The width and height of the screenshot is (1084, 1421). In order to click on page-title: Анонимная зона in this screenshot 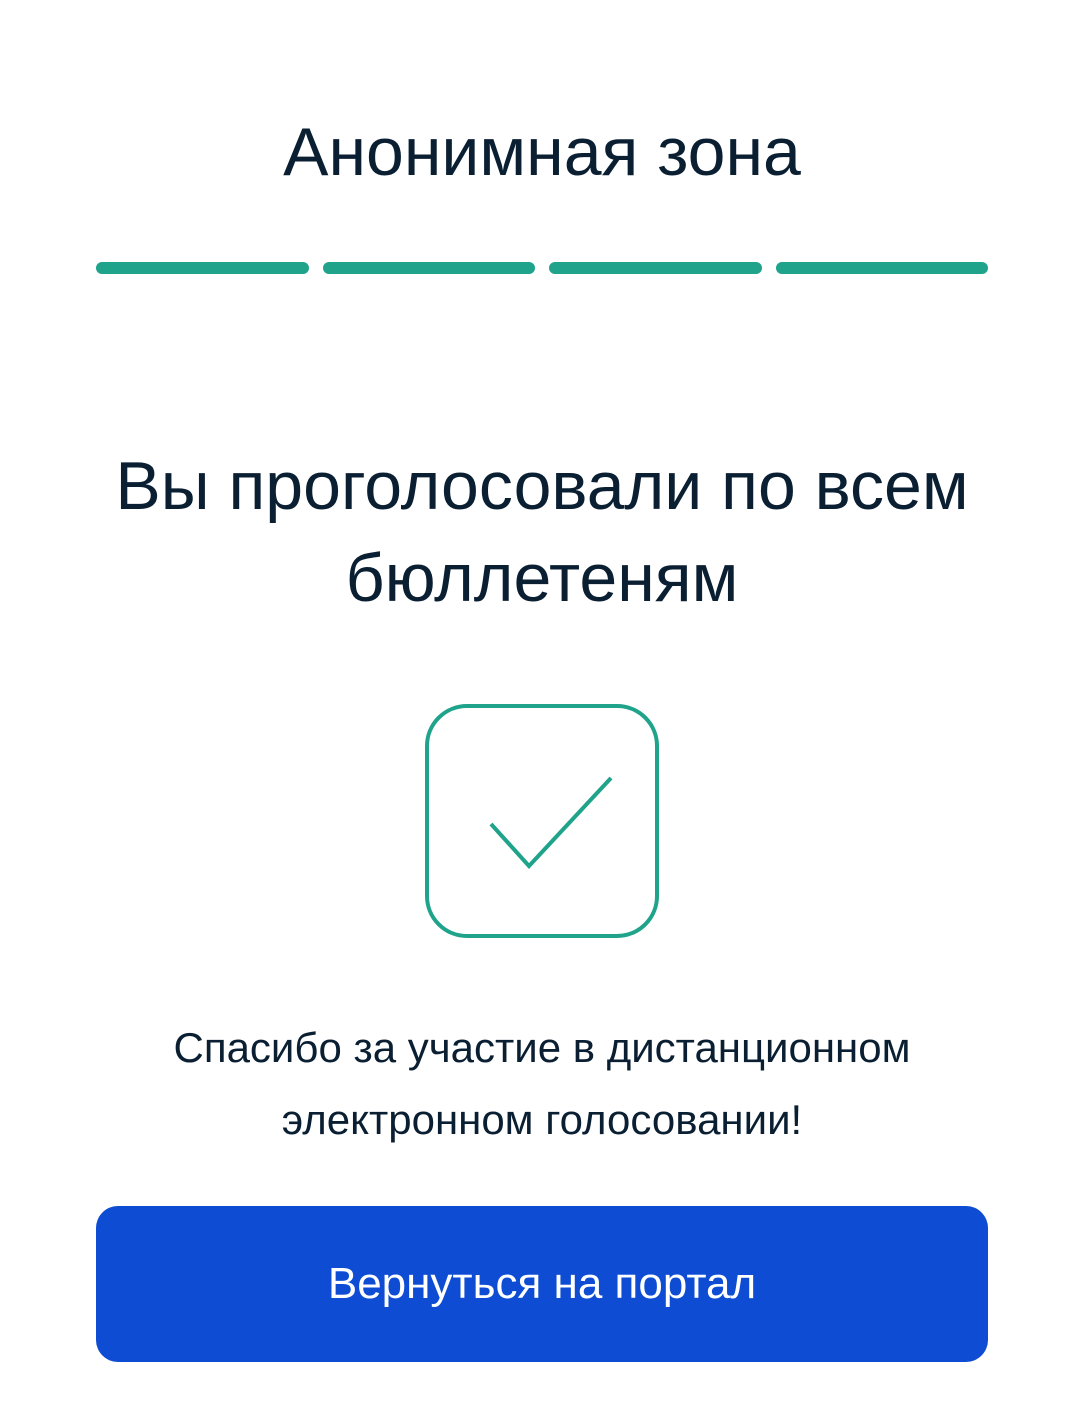, I will do `click(542, 152)`.